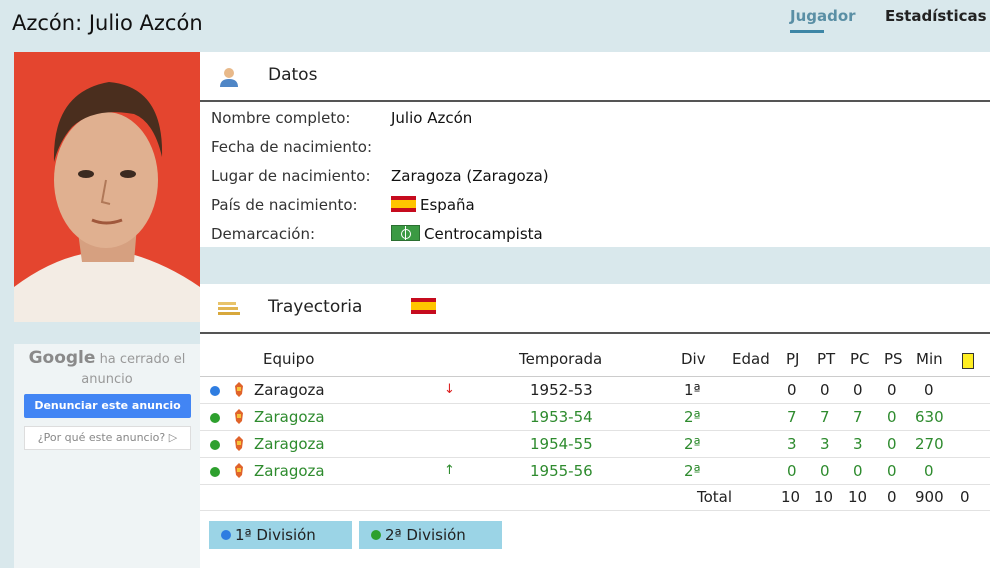 The width and height of the screenshot is (990, 568). I want to click on ad-closed-message: Google ha cerrado el anuncio, so click(107, 369).